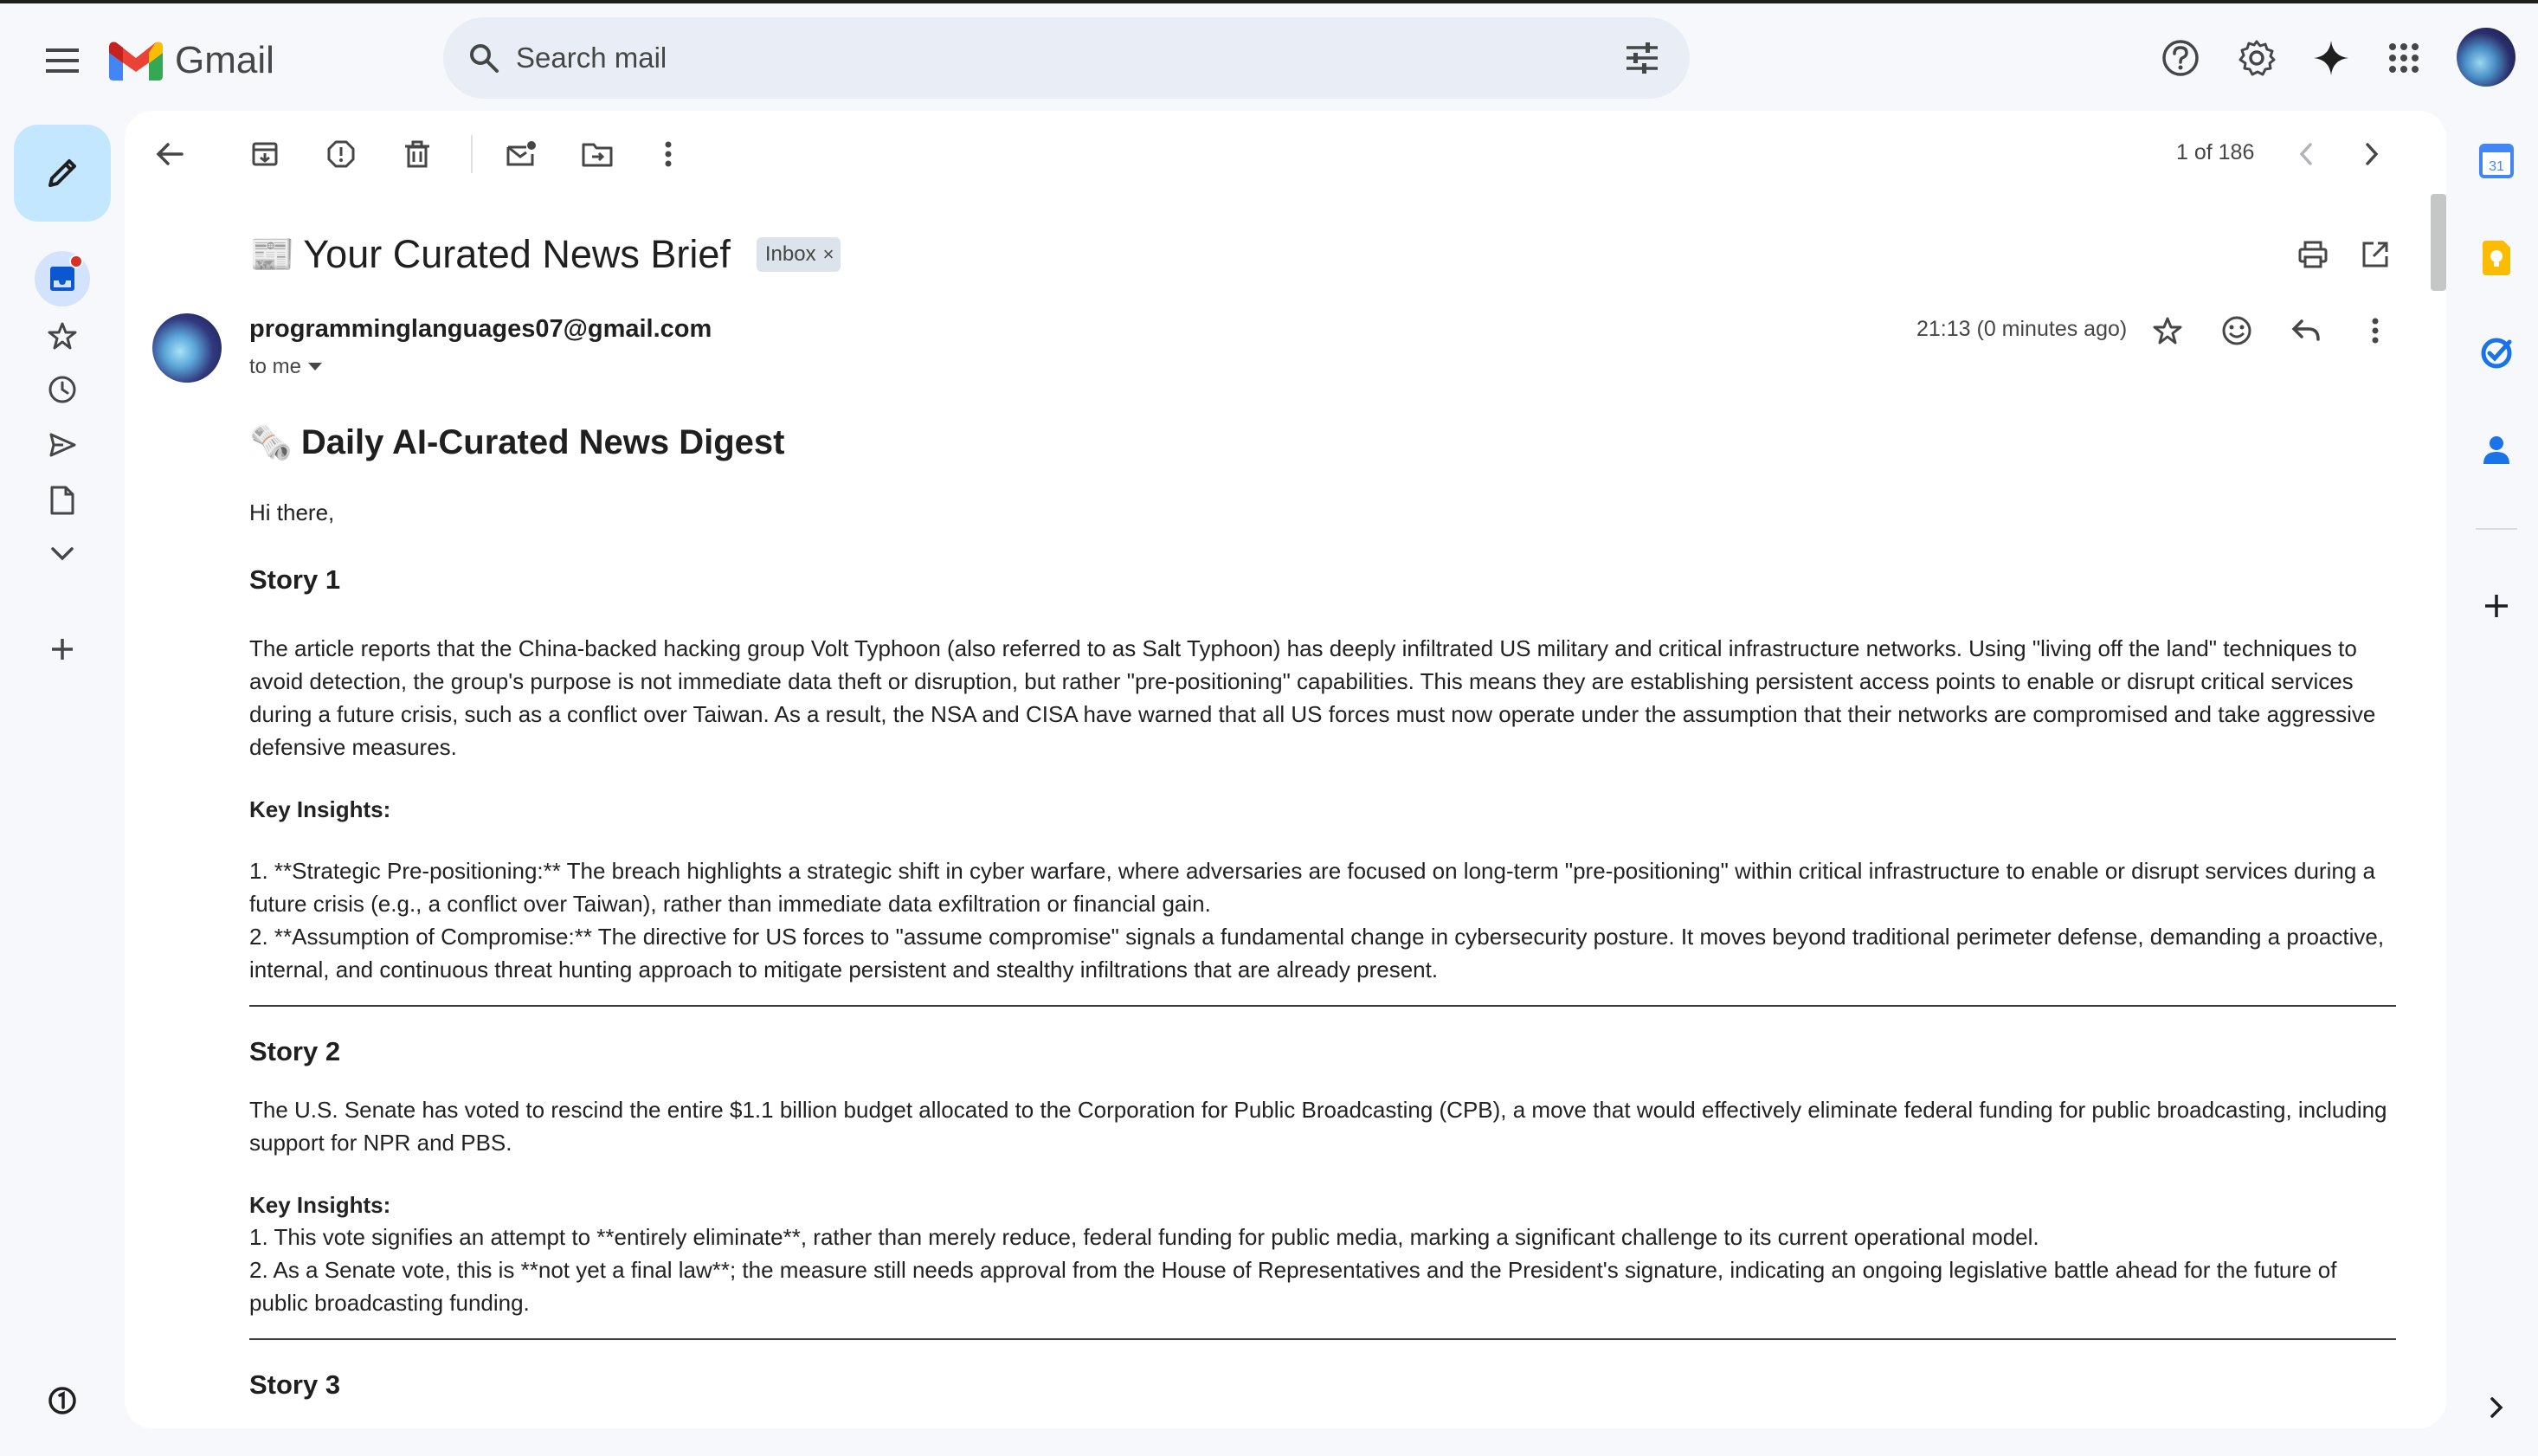 Image resolution: width=2538 pixels, height=1456 pixels. I want to click on clock-icon, so click(62, 389).